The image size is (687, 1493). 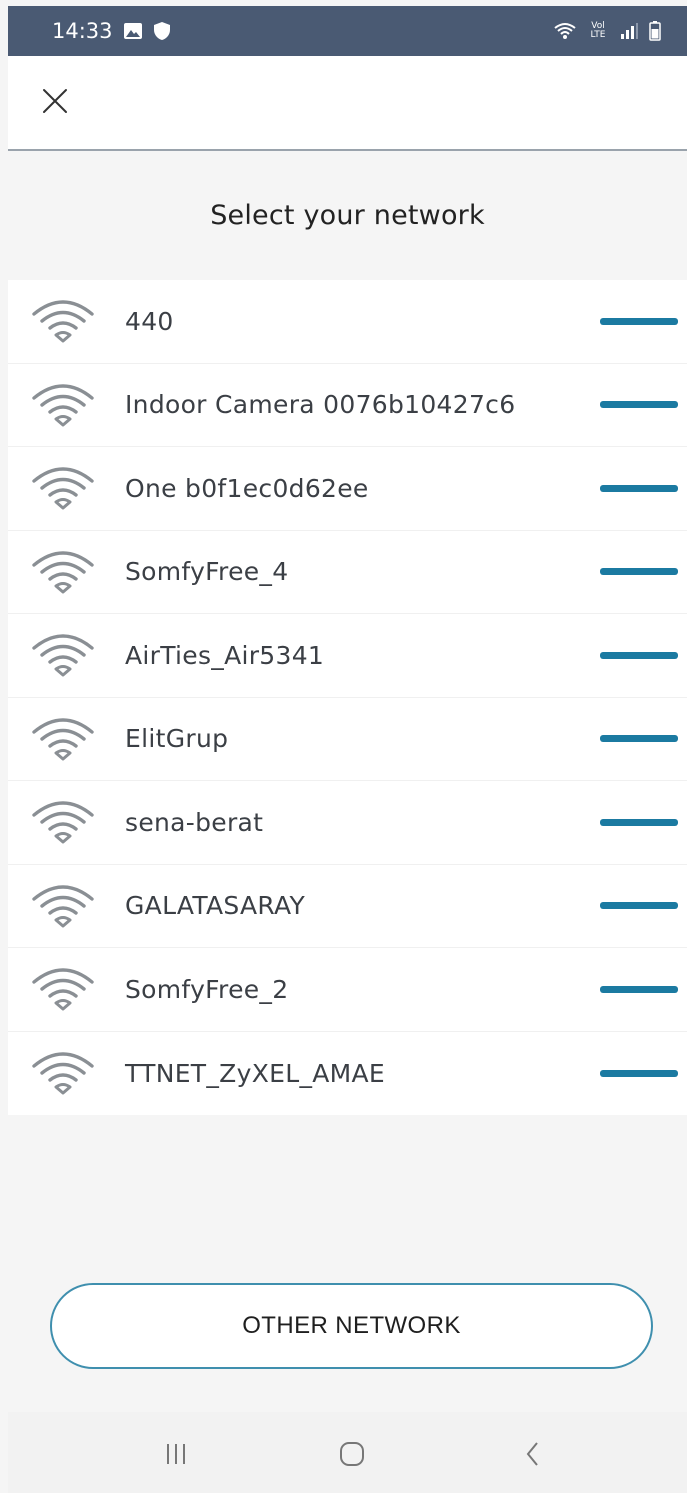 I want to click on gallery-icon, so click(x=133, y=31).